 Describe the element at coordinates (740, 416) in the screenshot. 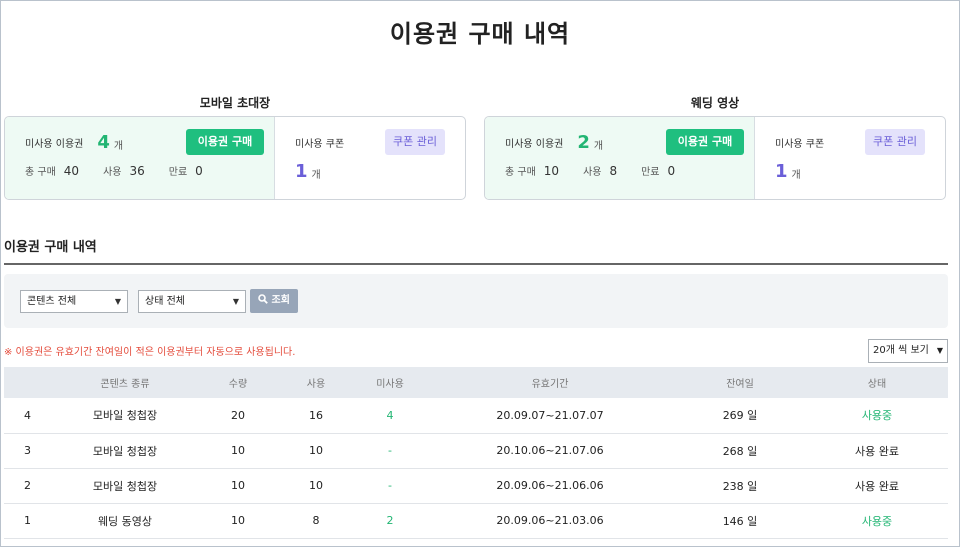

I see `cell-remaining: 269 일` at that location.